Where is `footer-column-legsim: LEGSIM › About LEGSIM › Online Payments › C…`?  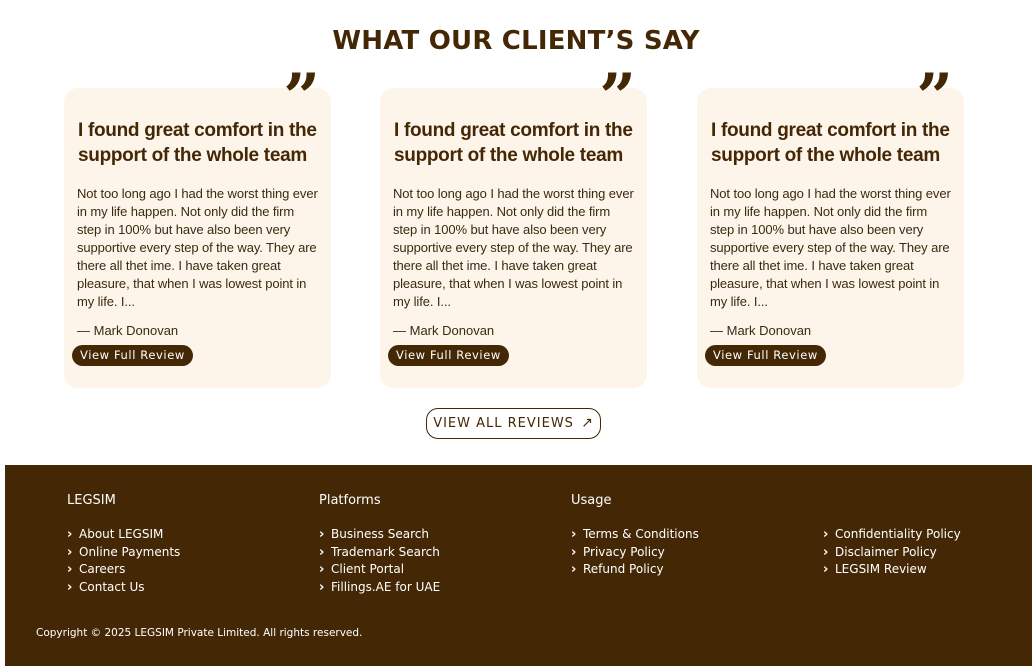
footer-column-legsim: LEGSIM › About LEGSIM › Online Payments › C… is located at coordinates (123, 545).